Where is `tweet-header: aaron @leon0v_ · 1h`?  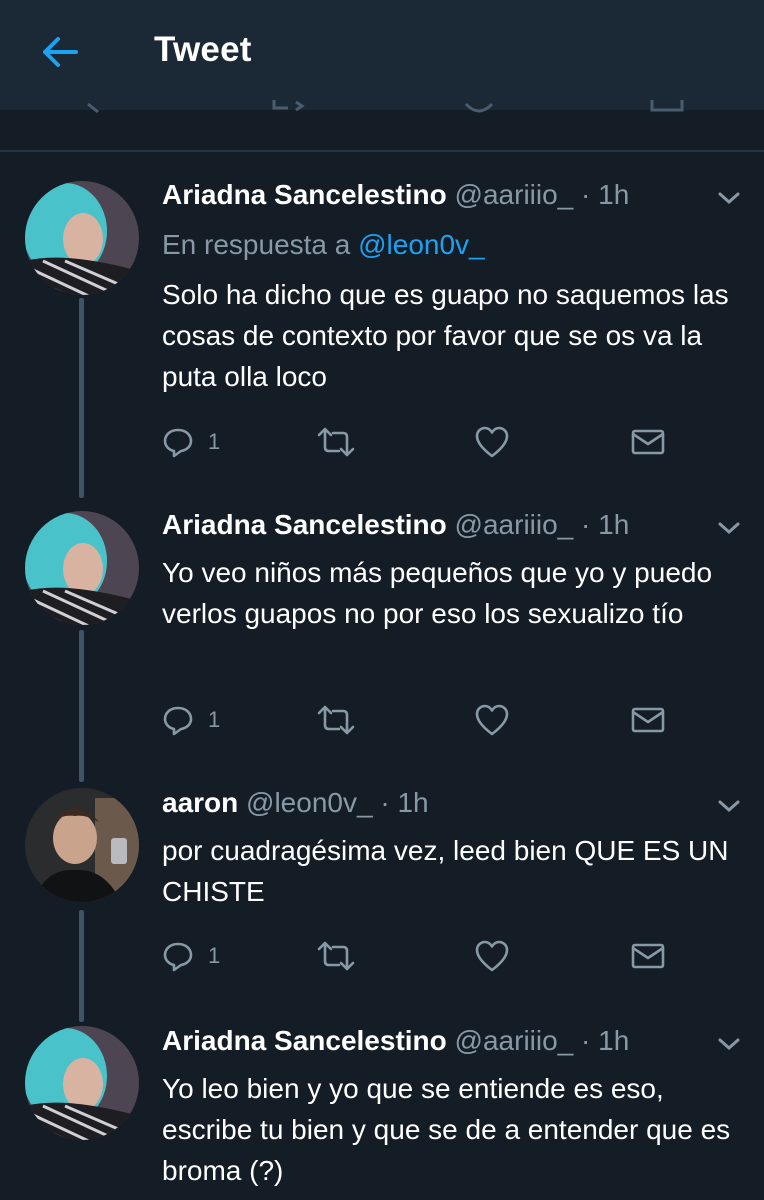
tweet-header: aaron @leon0v_ · 1h is located at coordinates (295, 803).